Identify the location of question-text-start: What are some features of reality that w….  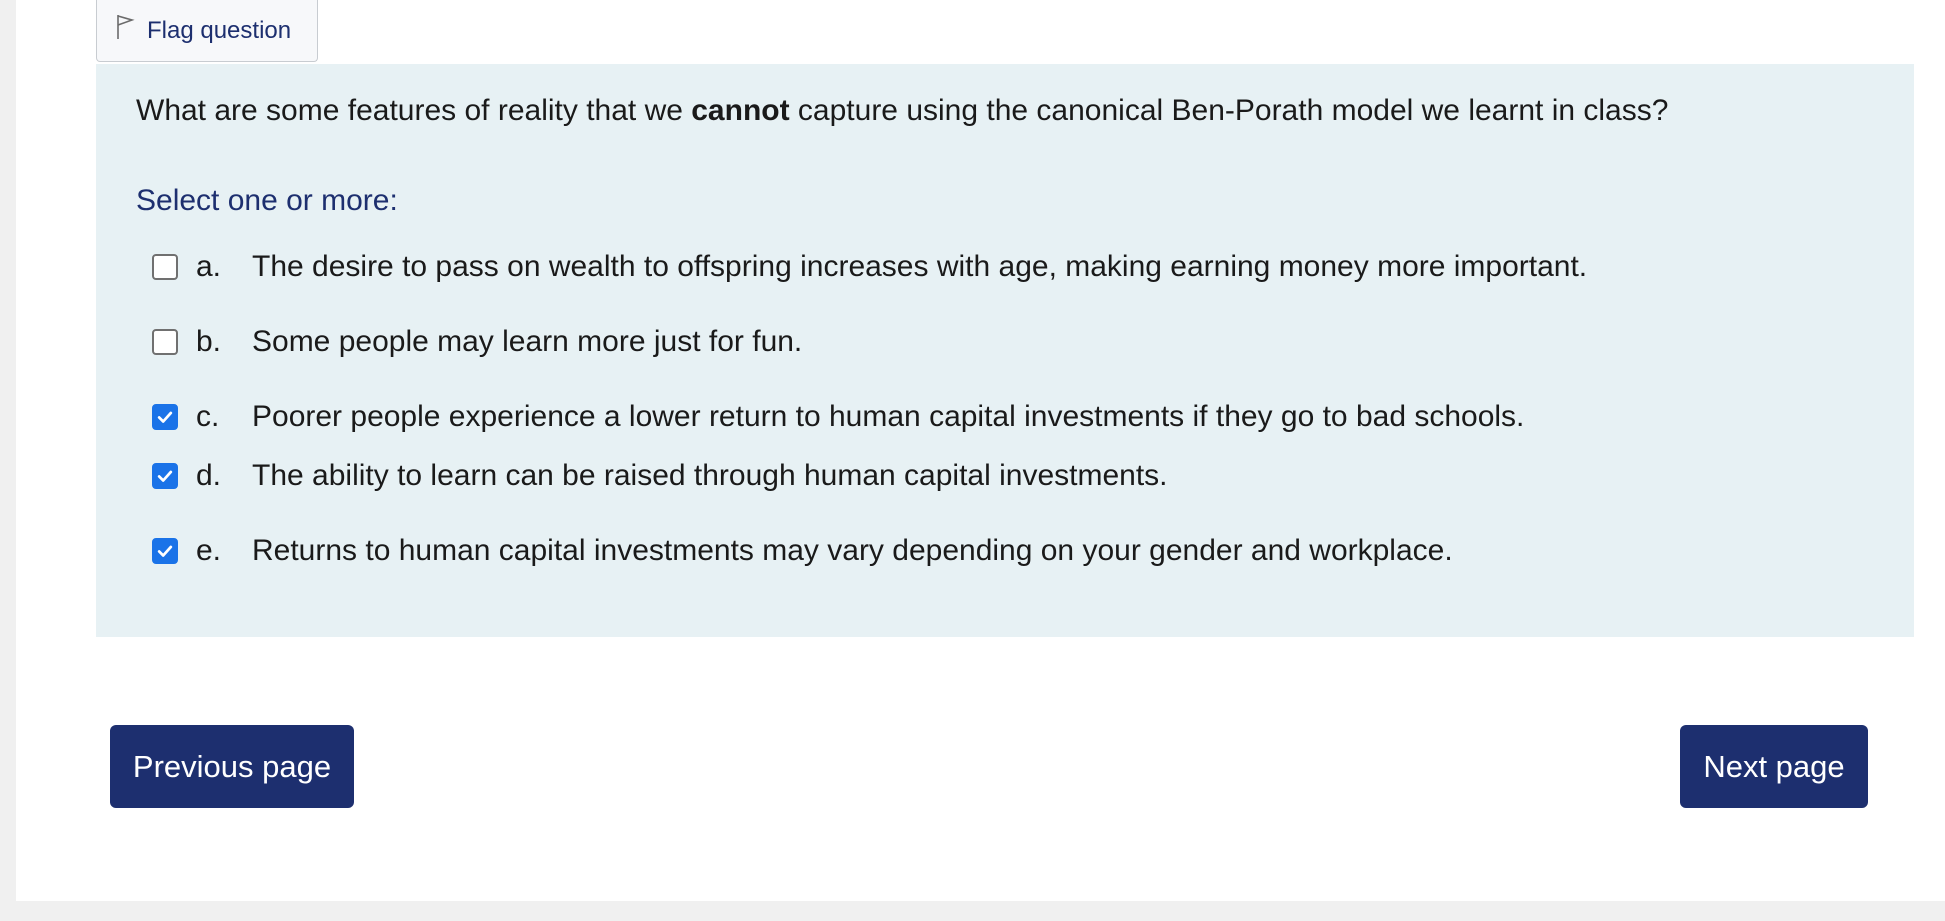
(414, 110).